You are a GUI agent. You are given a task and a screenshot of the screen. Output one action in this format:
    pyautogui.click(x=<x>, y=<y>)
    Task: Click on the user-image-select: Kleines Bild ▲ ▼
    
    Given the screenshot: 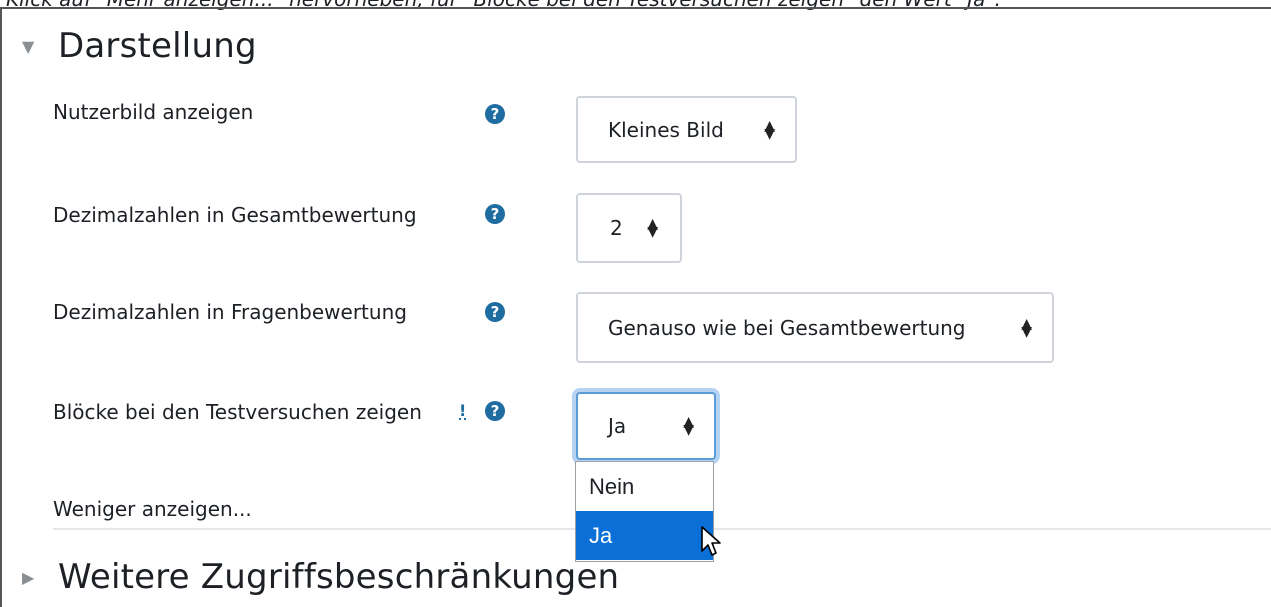 What is the action you would take?
    pyautogui.click(x=686, y=129)
    